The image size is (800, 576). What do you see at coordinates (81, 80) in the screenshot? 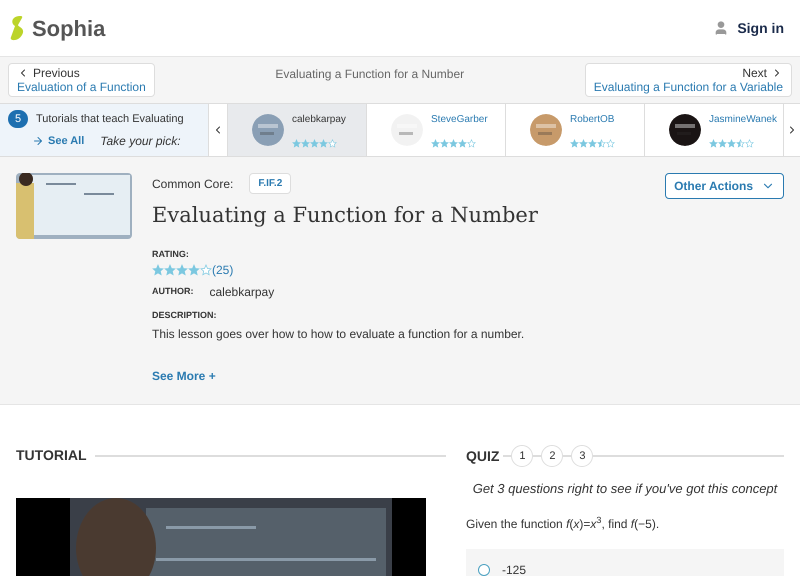
I see `previous-button: Previous Evaluation of a Function` at bounding box center [81, 80].